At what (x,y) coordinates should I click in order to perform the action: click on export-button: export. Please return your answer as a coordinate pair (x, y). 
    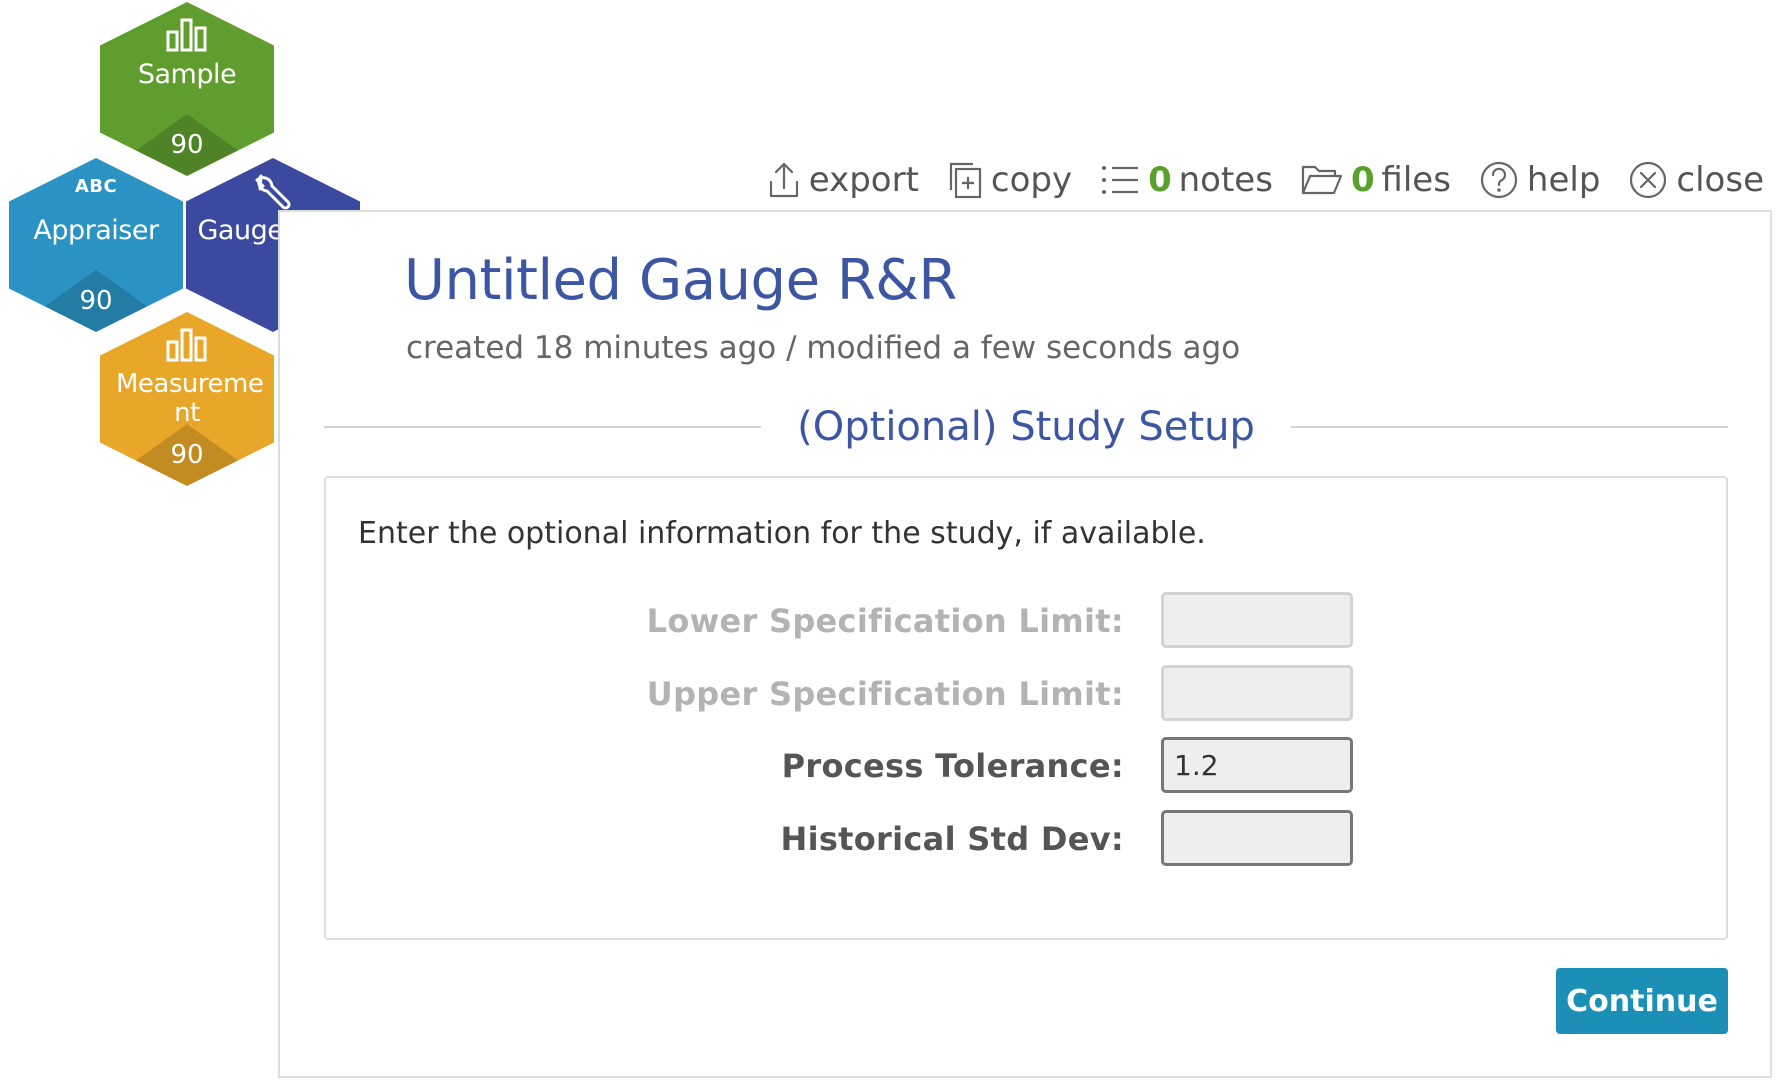
    Looking at the image, I should click on (843, 180).